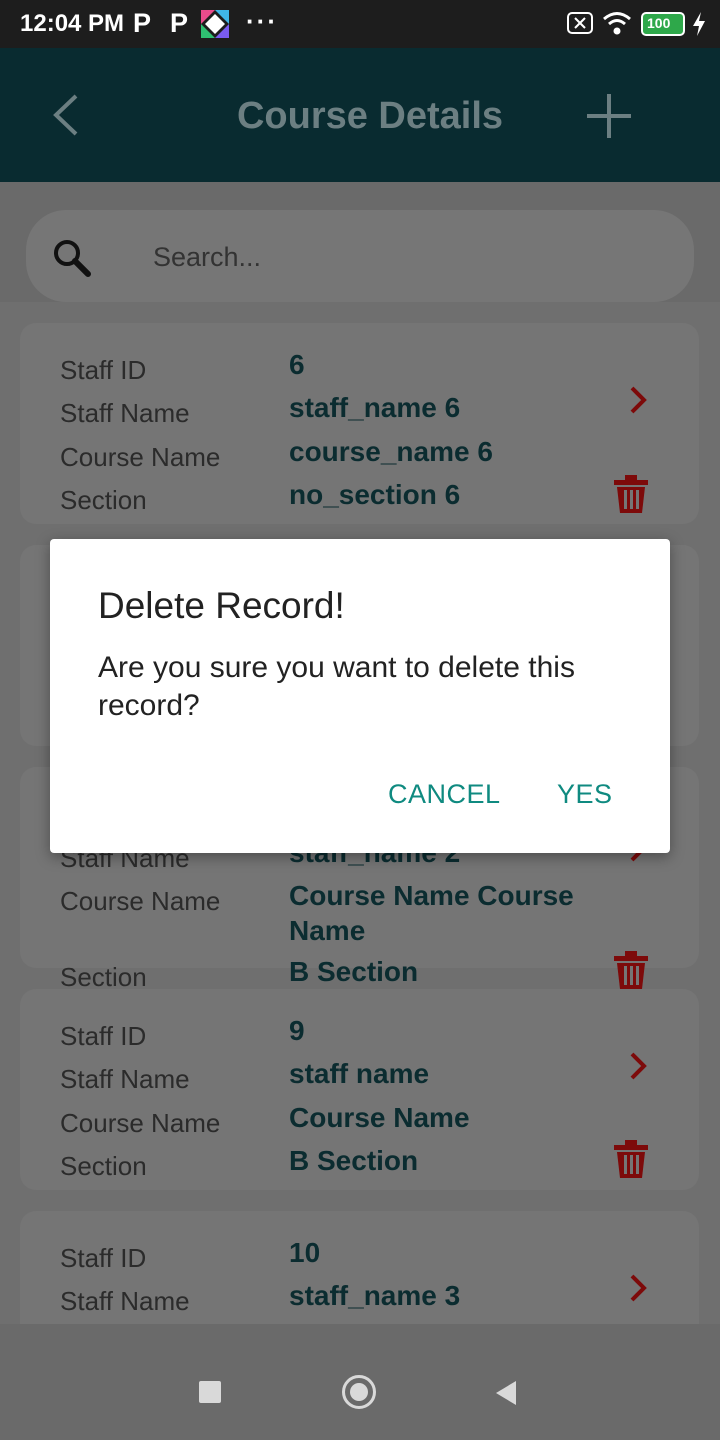  Describe the element at coordinates (359, 1267) in the screenshot. I see `course-card: Staff ID 10 Staff Name staff_name 3` at that location.